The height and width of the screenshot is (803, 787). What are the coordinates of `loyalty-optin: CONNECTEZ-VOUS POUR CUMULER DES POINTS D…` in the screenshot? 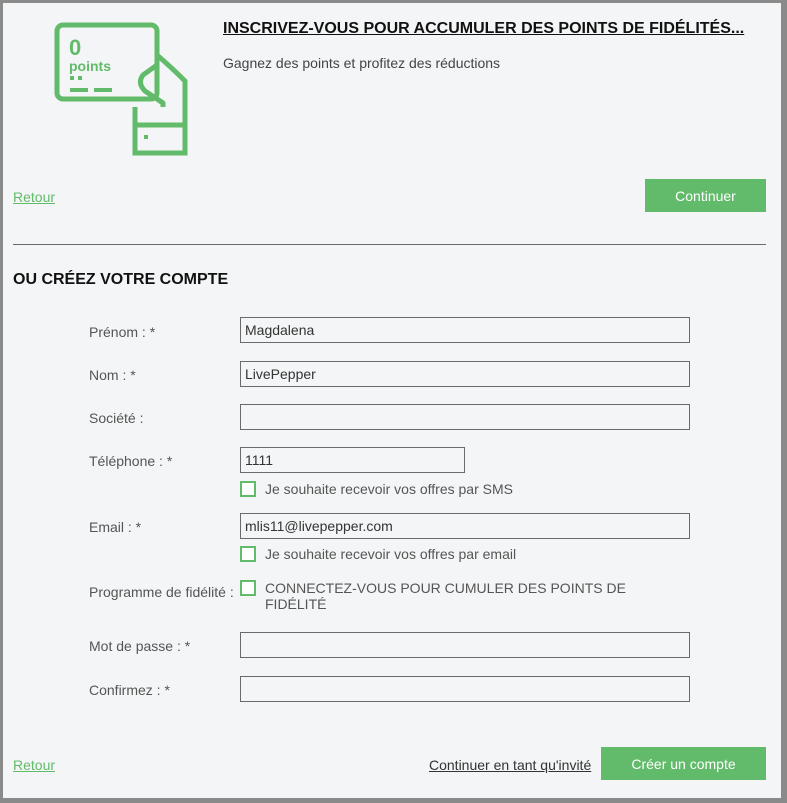 It's located at (450, 596).